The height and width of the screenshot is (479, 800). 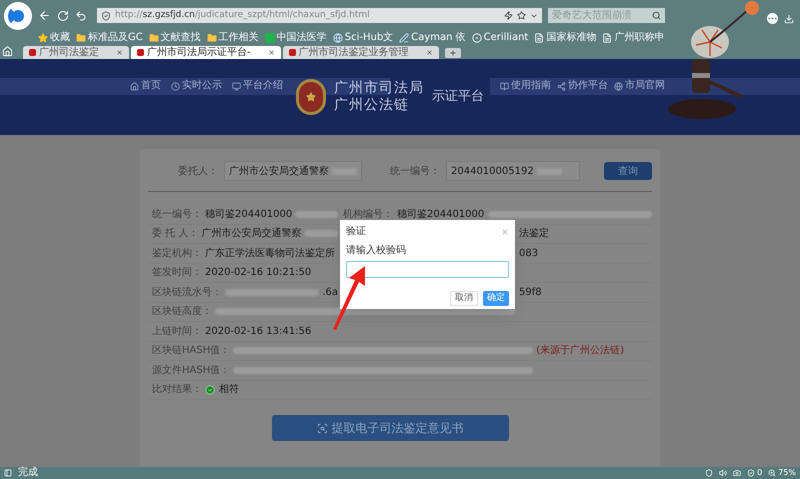 I want to click on bookmark-item: Cayman 依, so click(x=432, y=37).